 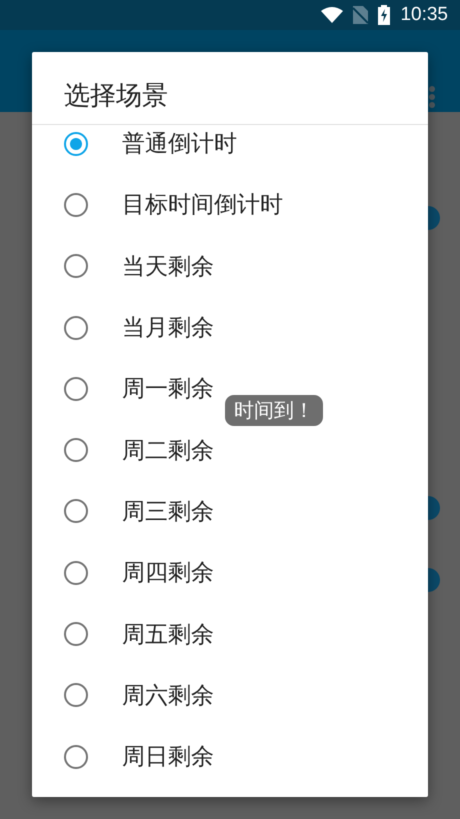 I want to click on no-sim-icon, so click(x=360, y=15).